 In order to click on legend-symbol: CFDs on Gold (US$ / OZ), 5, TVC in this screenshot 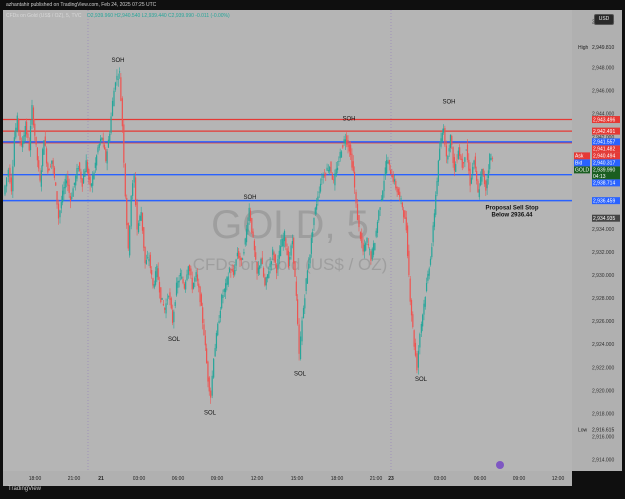, I will do `click(43, 16)`.